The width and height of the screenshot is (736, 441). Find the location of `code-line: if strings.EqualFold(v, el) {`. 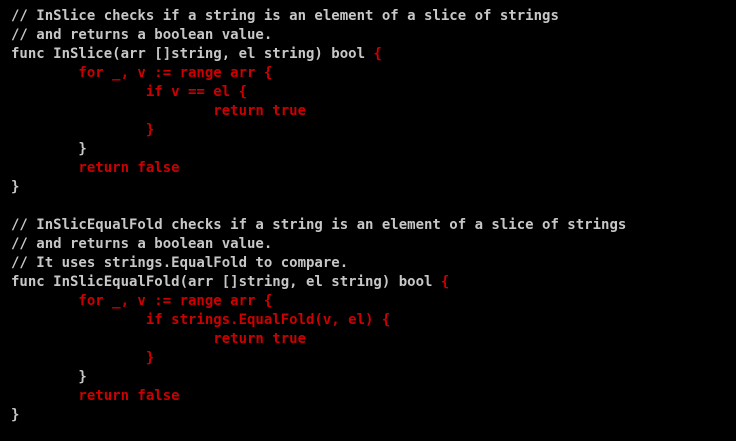

code-line: if strings.EqualFold(v, el) { is located at coordinates (318, 320).